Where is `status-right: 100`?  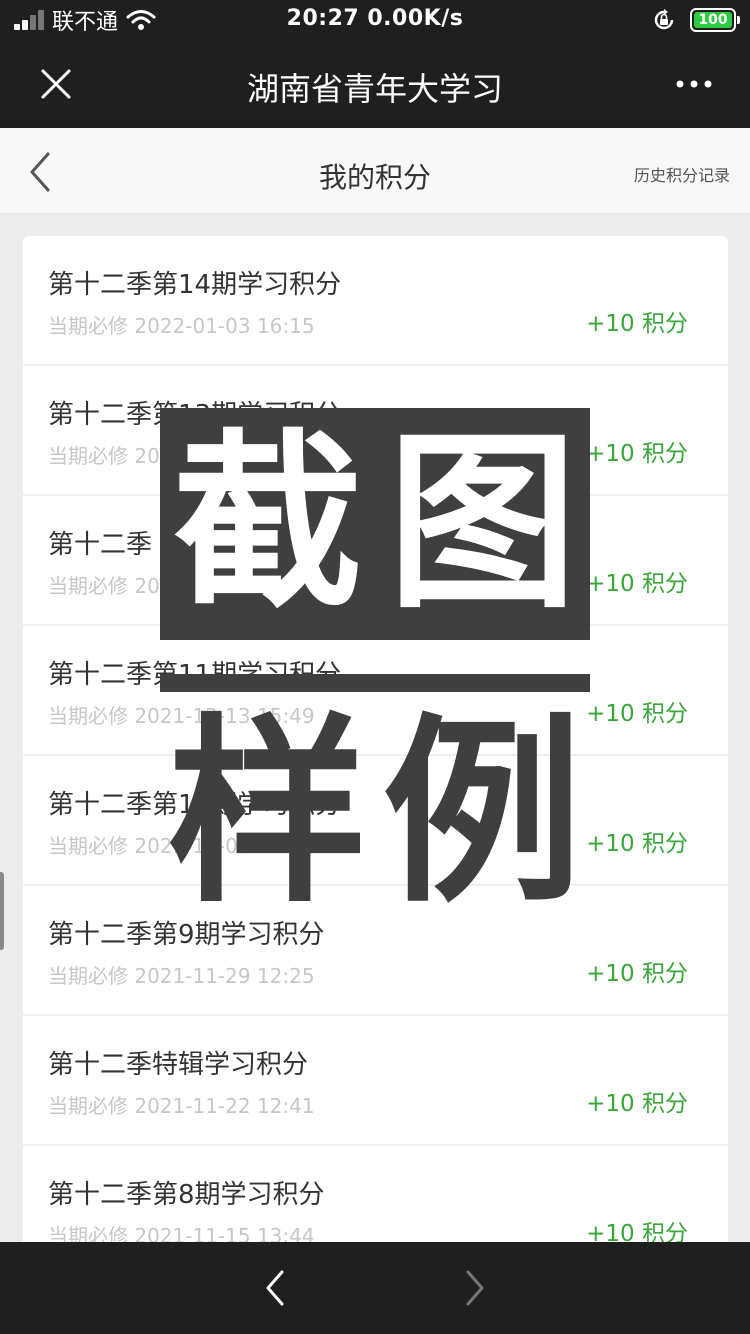 status-right: 100 is located at coordinates (696, 20).